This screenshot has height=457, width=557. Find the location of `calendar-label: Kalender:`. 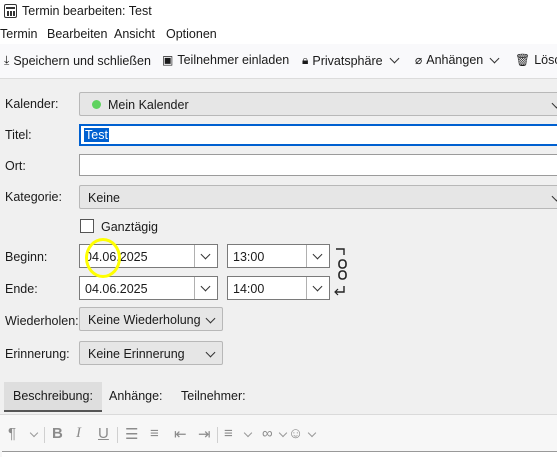

calendar-label: Kalender: is located at coordinates (32, 104).